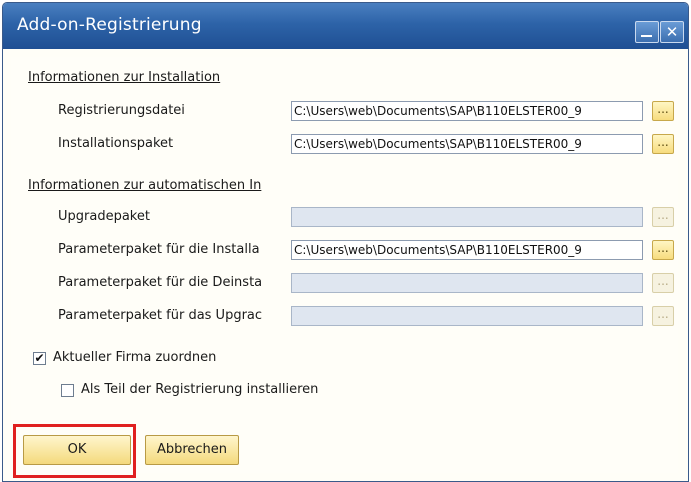 The height and width of the screenshot is (482, 691). What do you see at coordinates (159, 249) in the screenshot?
I see `install-parameter-package-label: Parameterpaket für die Installa` at bounding box center [159, 249].